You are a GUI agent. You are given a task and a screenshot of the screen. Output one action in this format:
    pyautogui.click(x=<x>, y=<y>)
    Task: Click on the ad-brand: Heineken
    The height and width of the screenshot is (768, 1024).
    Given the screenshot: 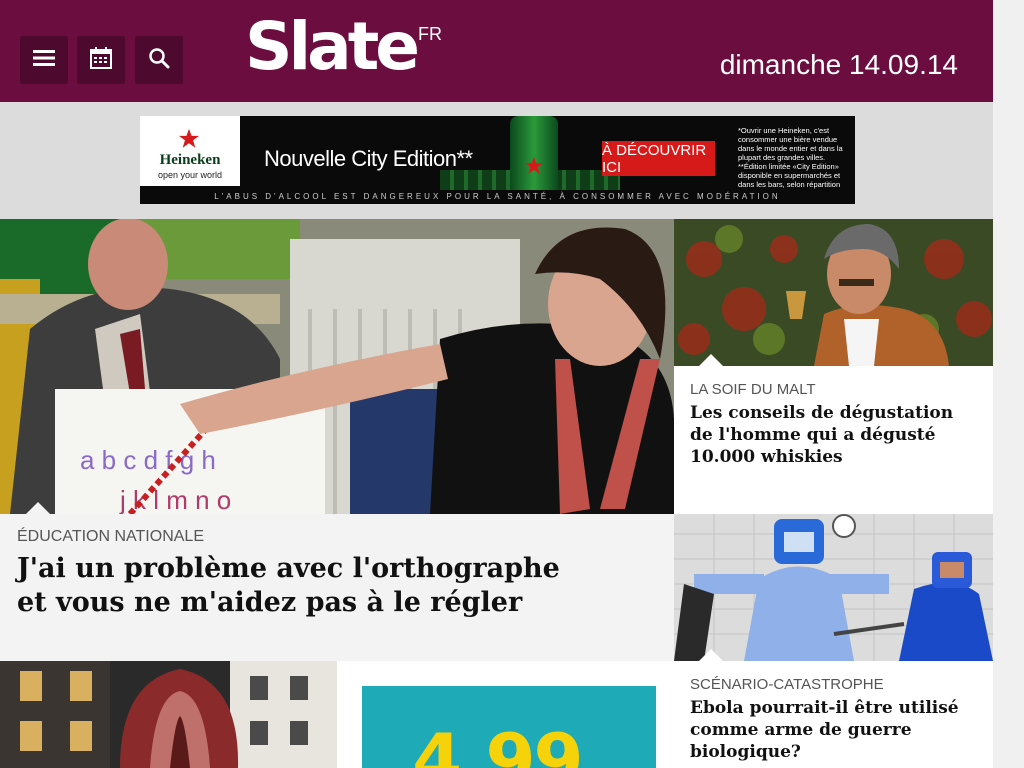 What is the action you would take?
    pyautogui.click(x=190, y=160)
    